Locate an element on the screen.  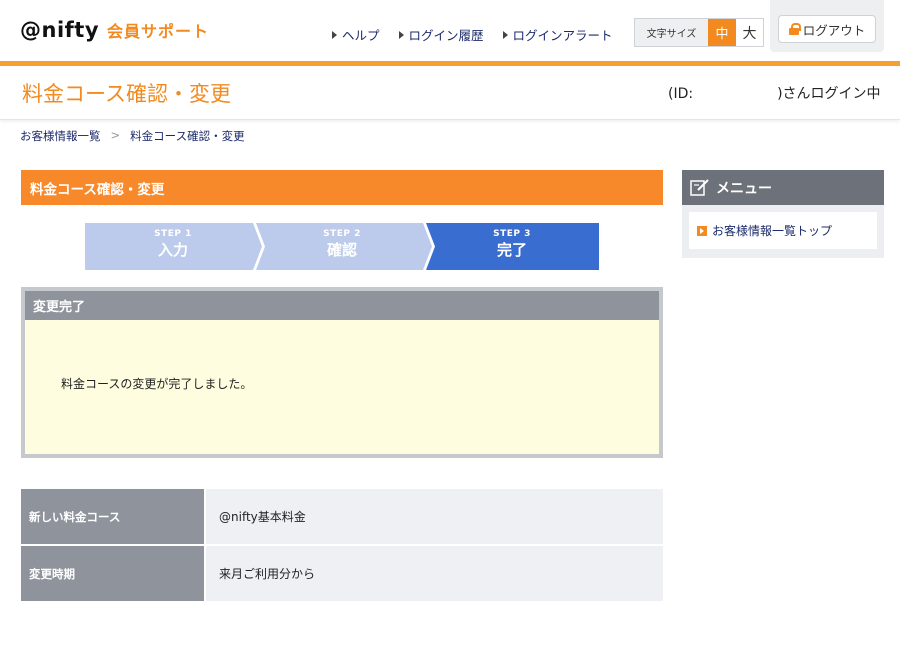
sidebar-item-customer-info-top: お客様情報一覧トップ is located at coordinates (783, 230).